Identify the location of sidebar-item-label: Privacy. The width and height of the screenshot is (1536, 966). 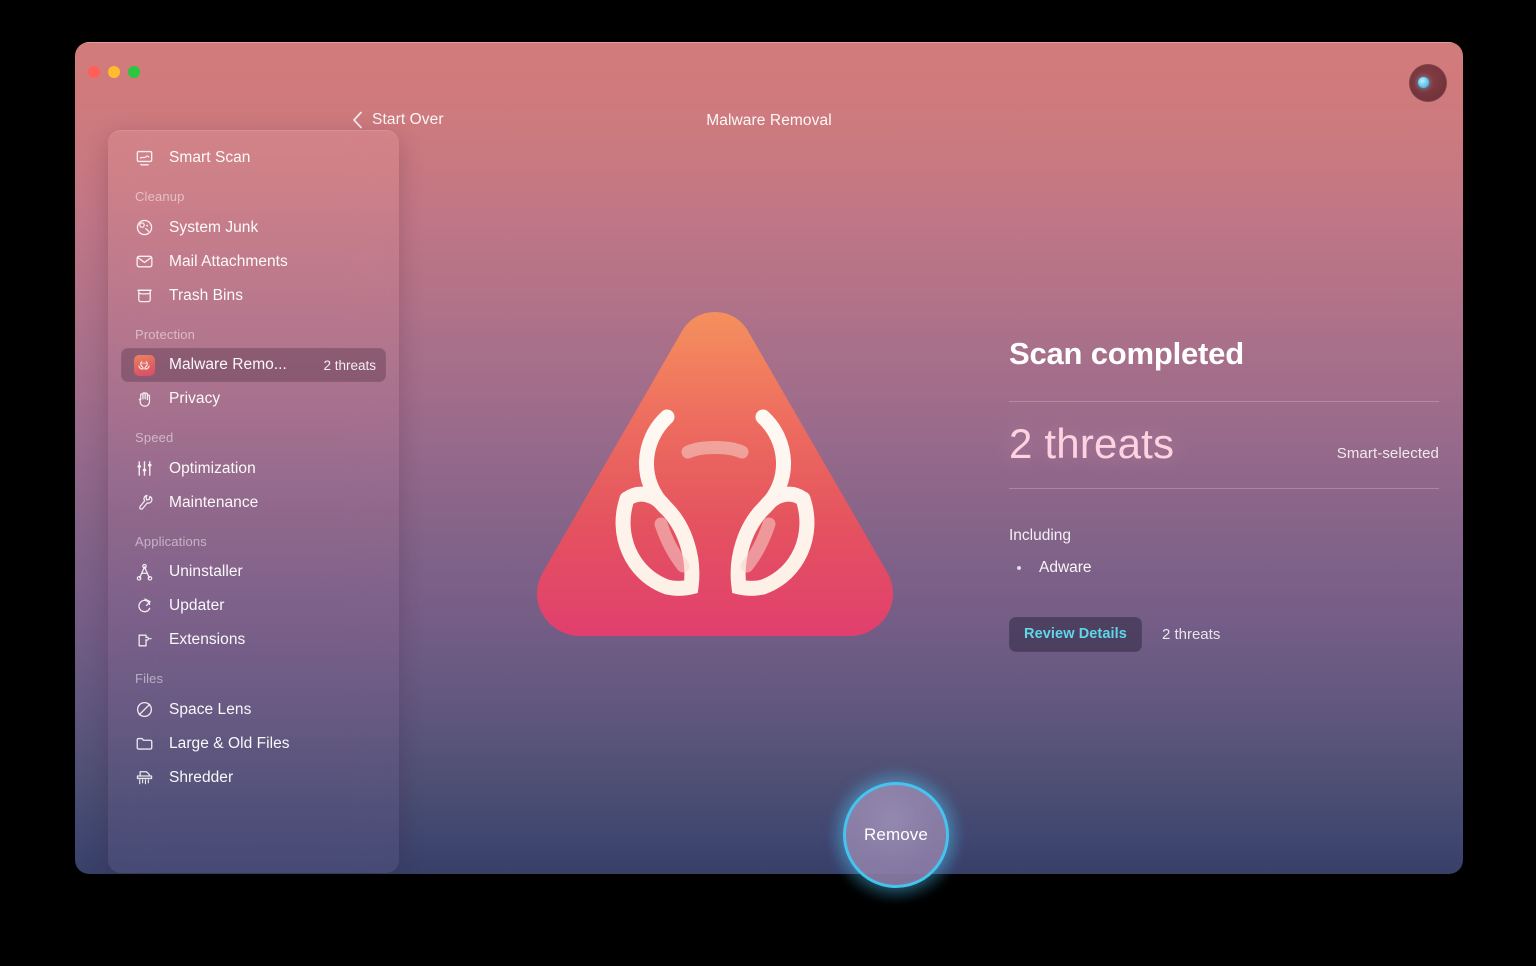
(195, 399).